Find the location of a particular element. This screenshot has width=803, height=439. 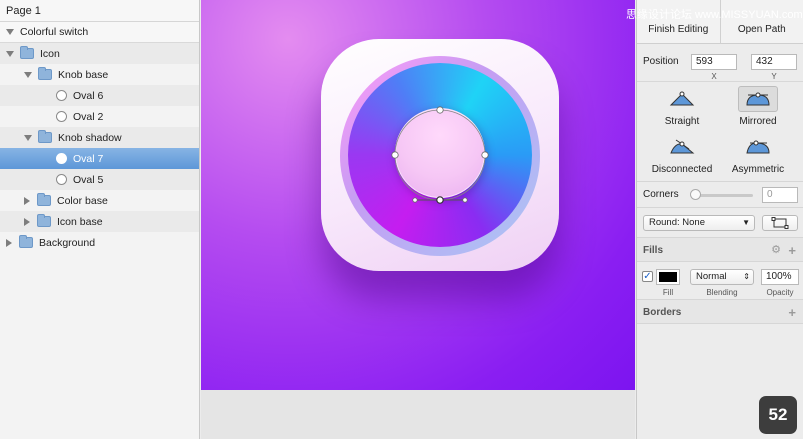

position-y-input: 432 is located at coordinates (774, 62).